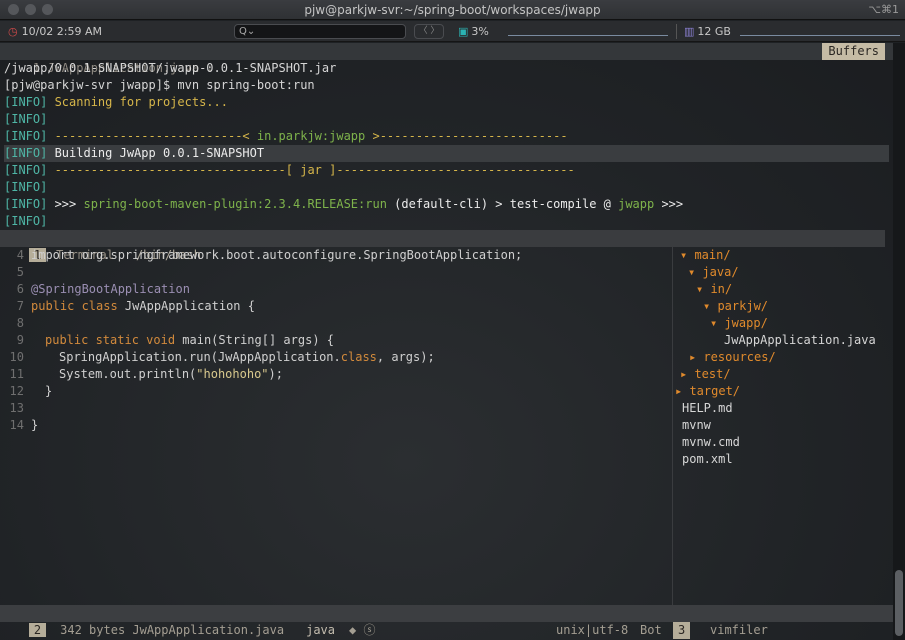  Describe the element at coordinates (721, 289) in the screenshot. I see `tree-item-label: in/` at that location.